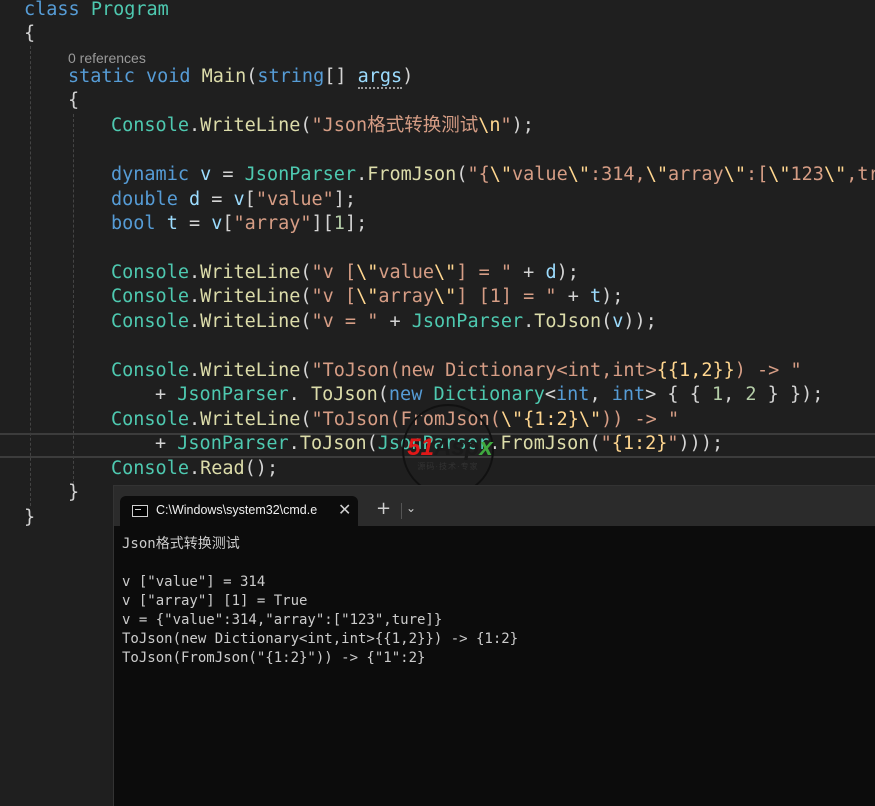  What do you see at coordinates (194, 582) in the screenshot?
I see `terminal-output-line: v ["value"] = 314` at bounding box center [194, 582].